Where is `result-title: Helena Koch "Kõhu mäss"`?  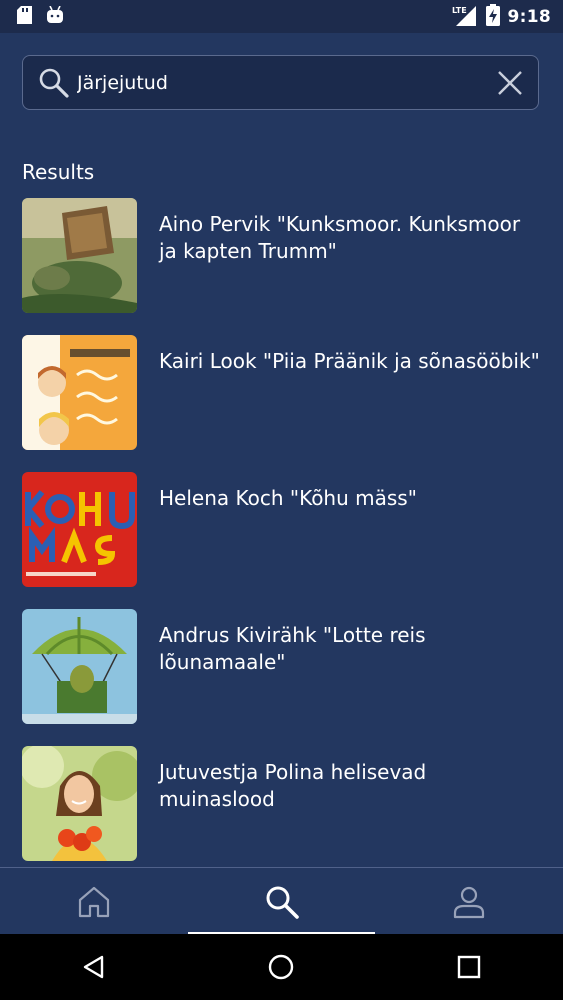
result-title: Helena Koch "Kõhu mäss" is located at coordinates (288, 498).